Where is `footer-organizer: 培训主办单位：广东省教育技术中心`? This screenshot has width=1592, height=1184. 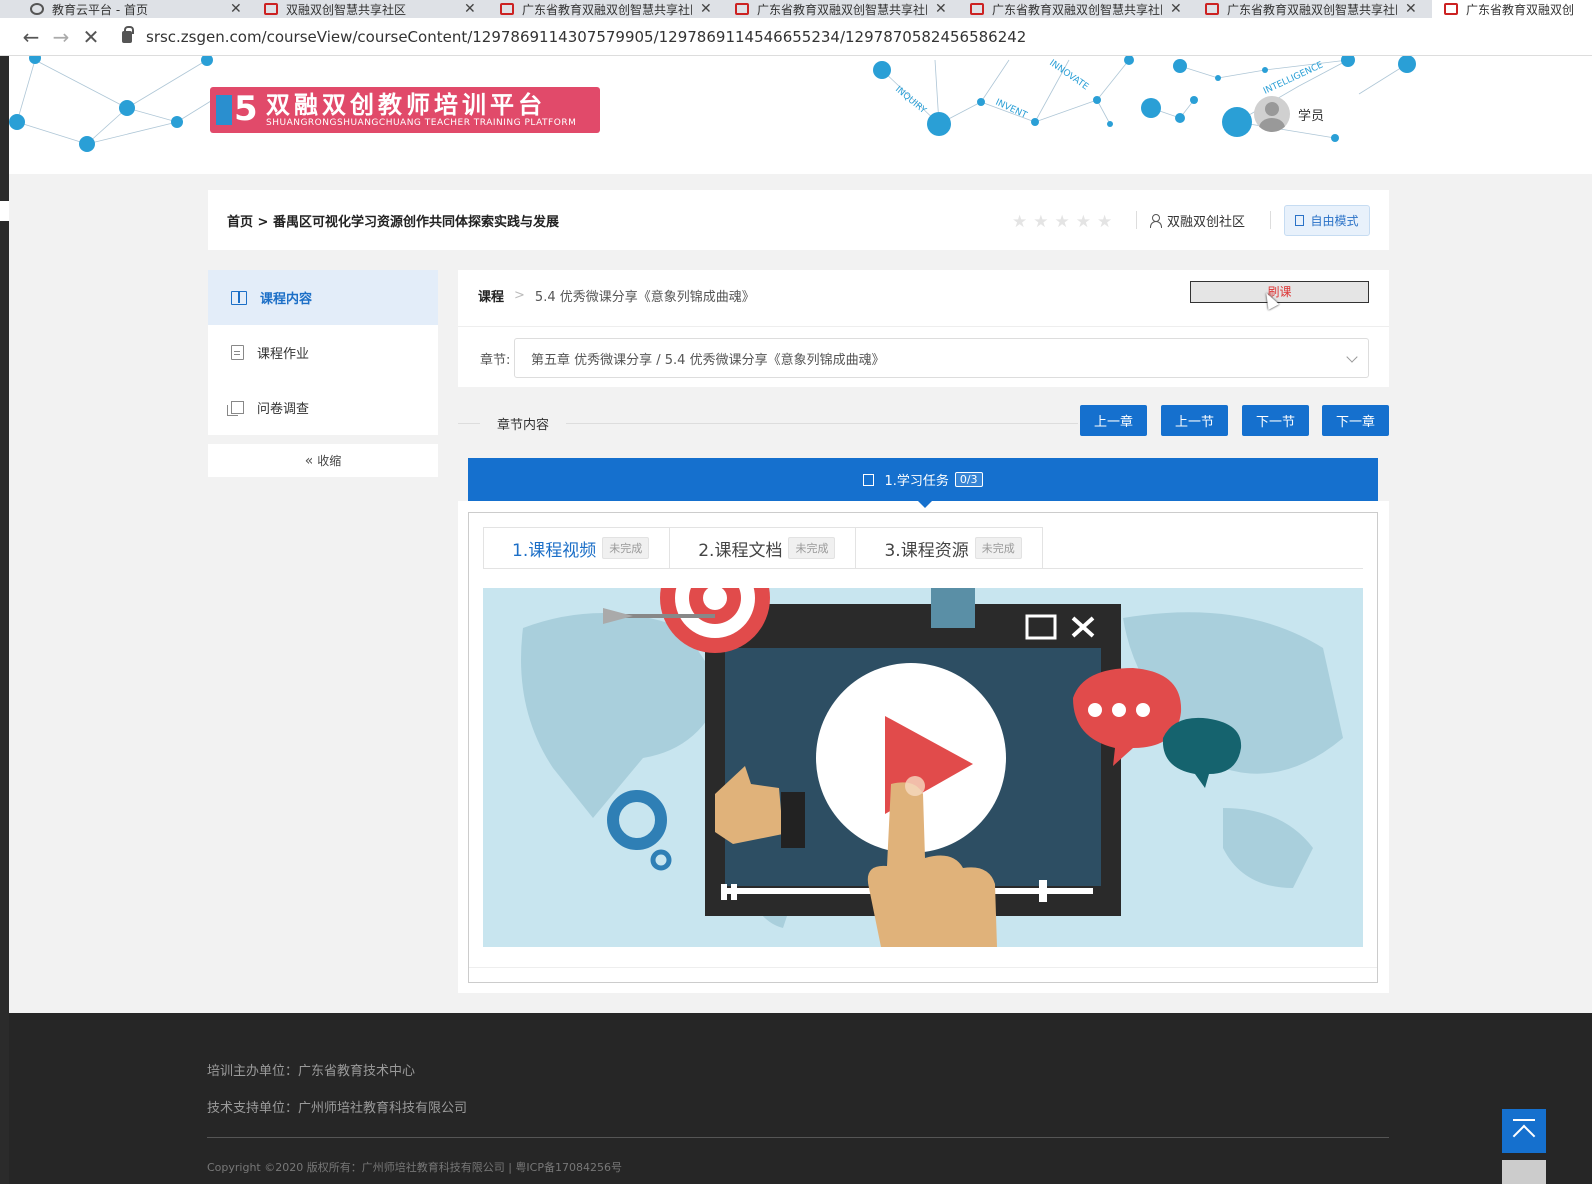
footer-organizer: 培训主办单位：广东省教育技术中心 is located at coordinates (311, 1071).